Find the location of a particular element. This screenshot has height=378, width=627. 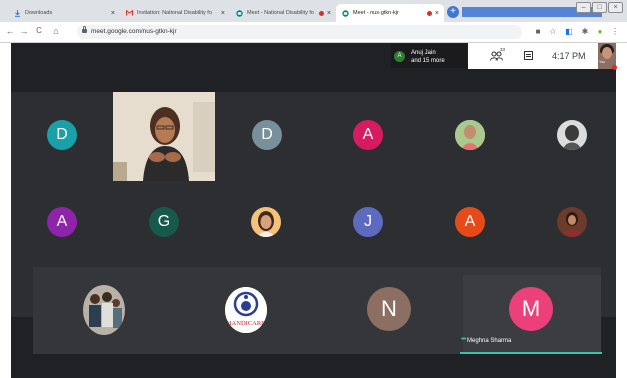

back-button: ← is located at coordinates (10, 31).